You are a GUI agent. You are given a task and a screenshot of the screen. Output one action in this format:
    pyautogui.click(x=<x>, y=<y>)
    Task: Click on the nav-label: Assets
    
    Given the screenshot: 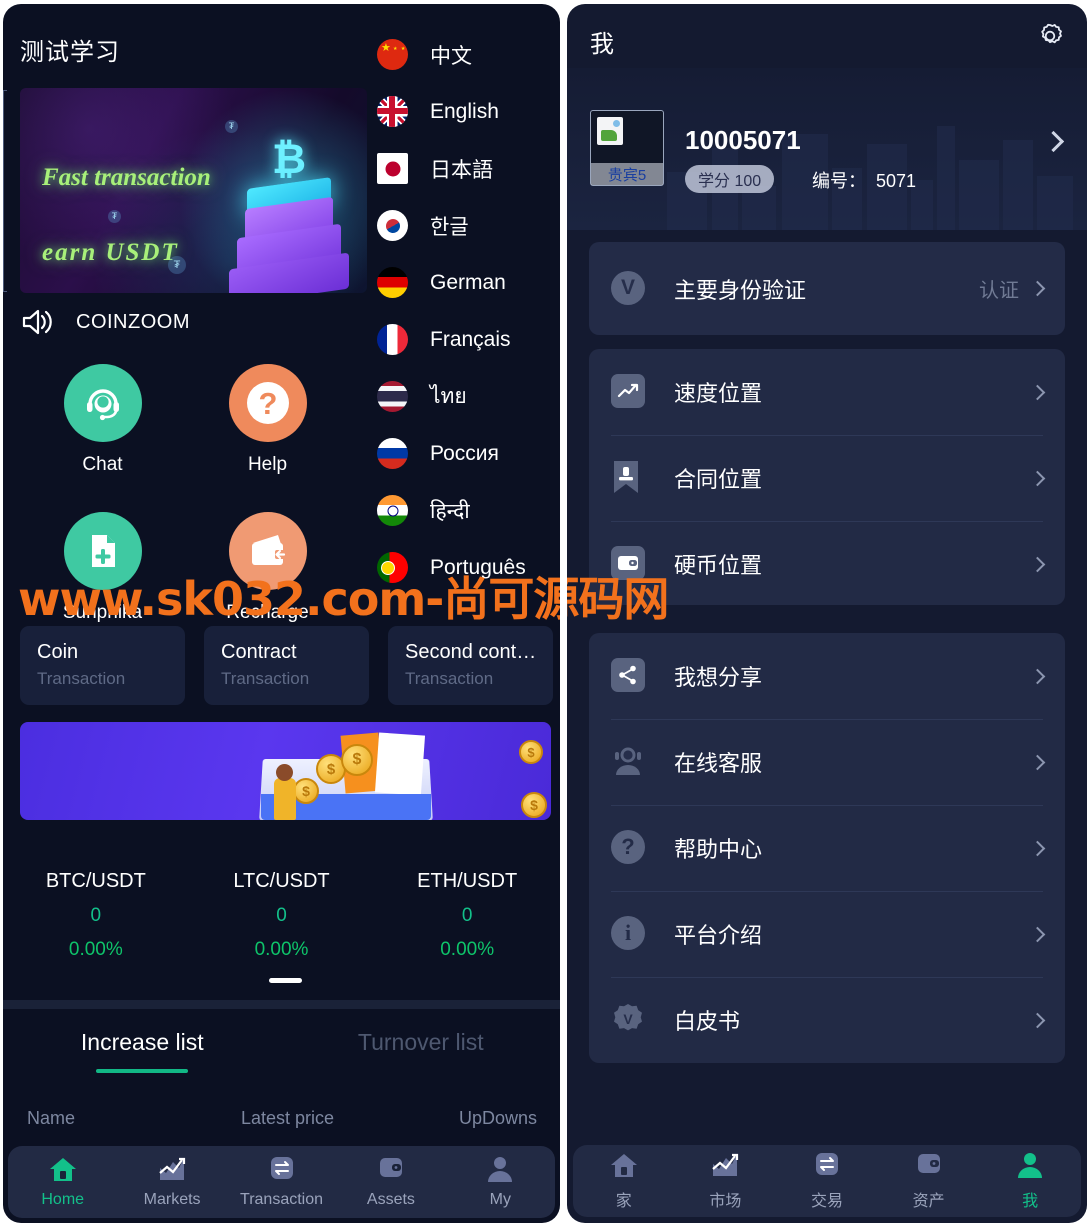 What is the action you would take?
    pyautogui.click(x=390, y=1199)
    